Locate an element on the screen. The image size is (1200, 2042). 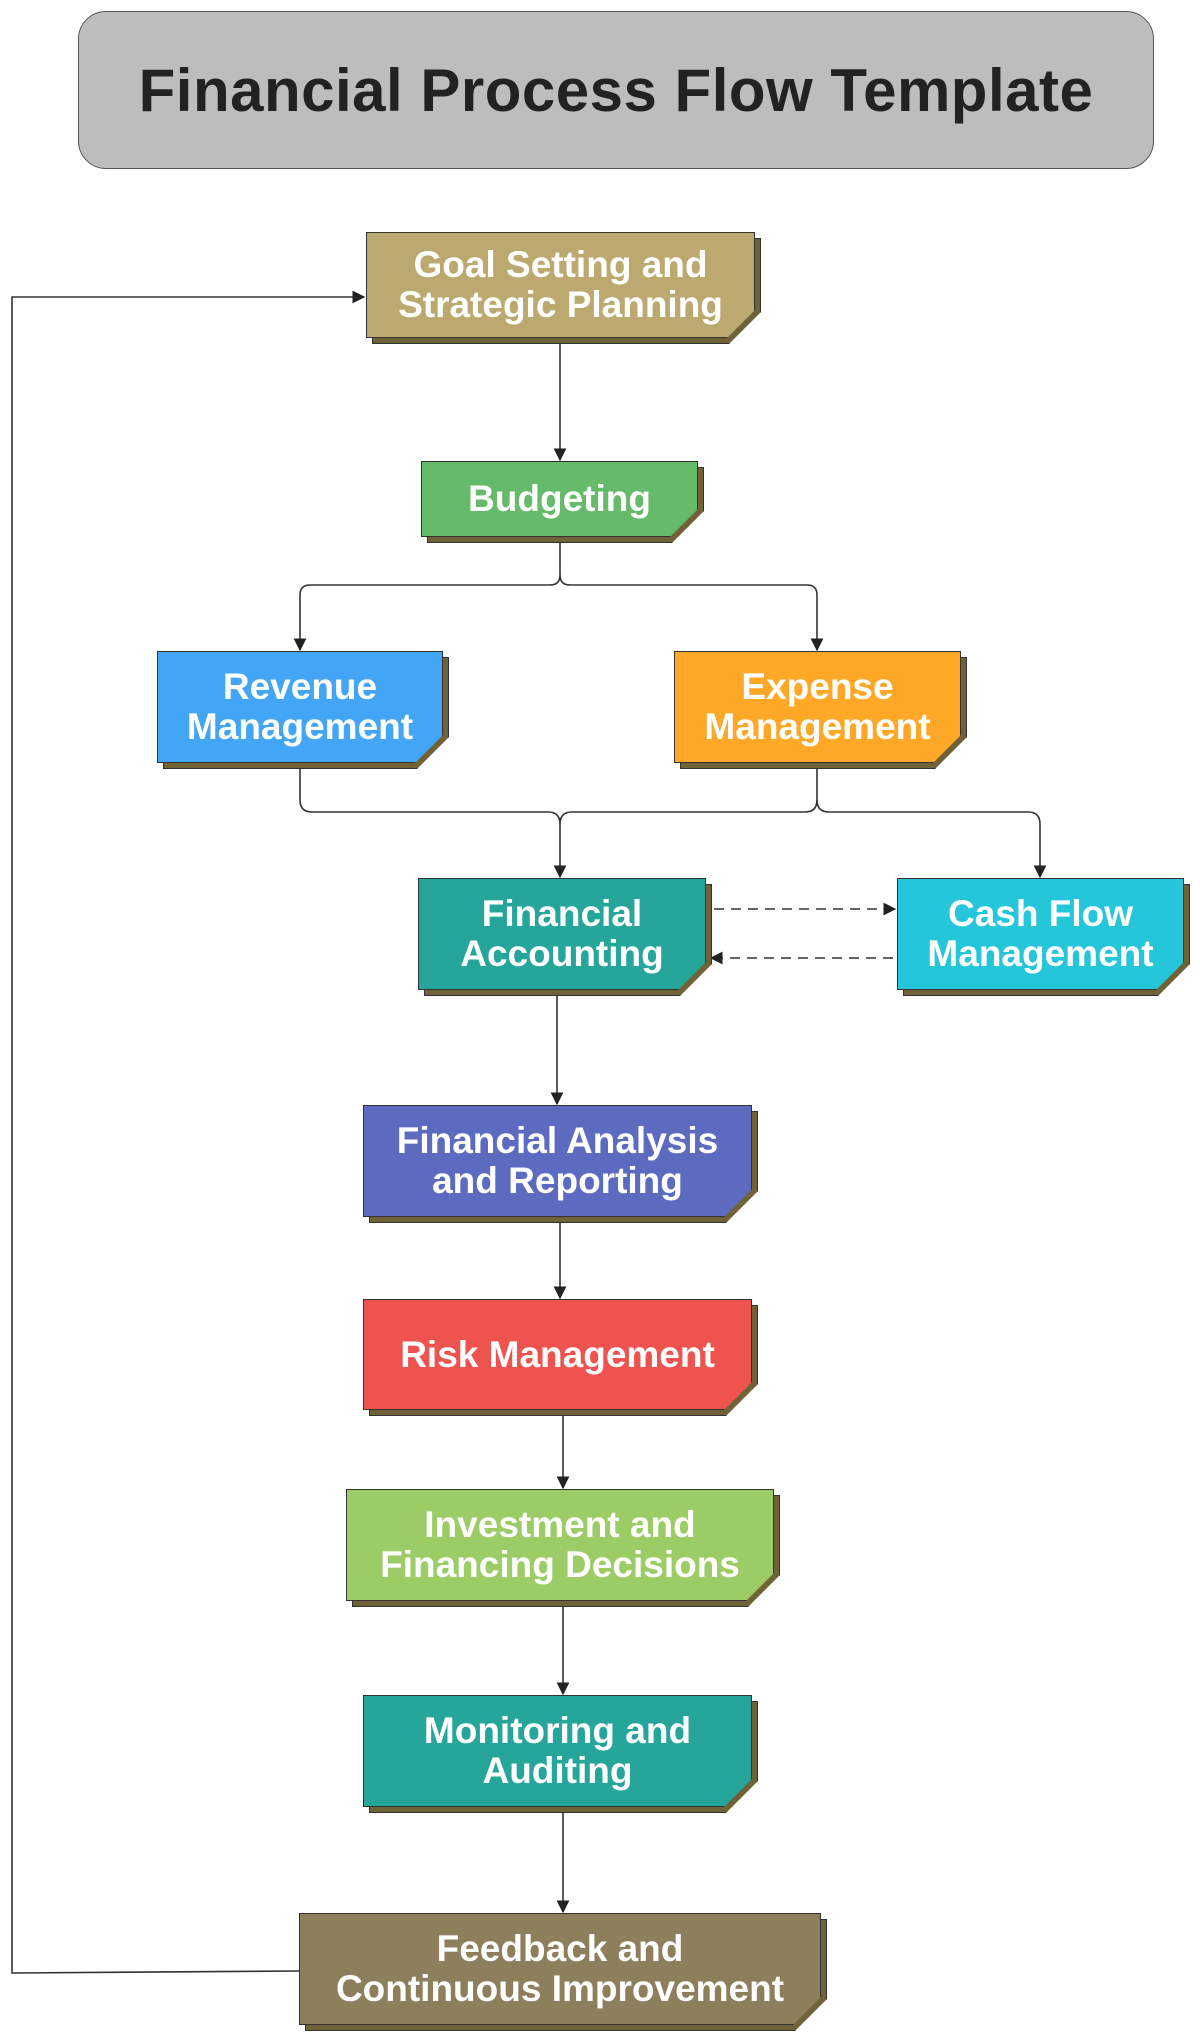
edge-expense-accounting is located at coordinates (688, 797).